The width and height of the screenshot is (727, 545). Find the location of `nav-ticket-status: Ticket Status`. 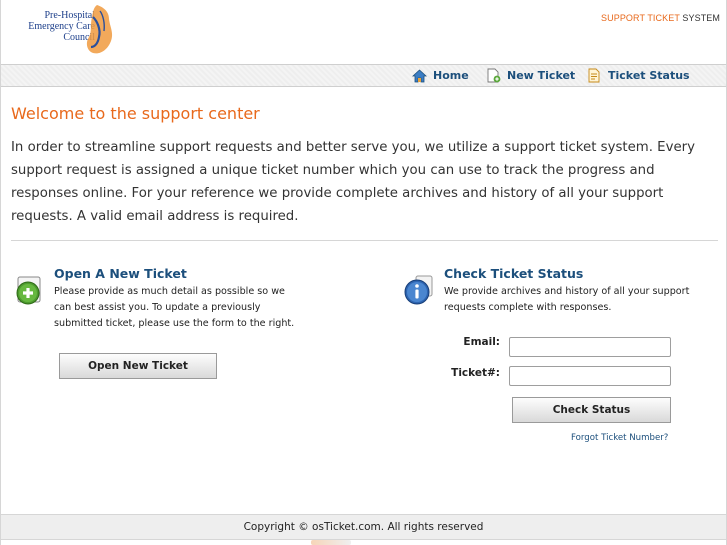

nav-ticket-status: Ticket Status is located at coordinates (638, 75).